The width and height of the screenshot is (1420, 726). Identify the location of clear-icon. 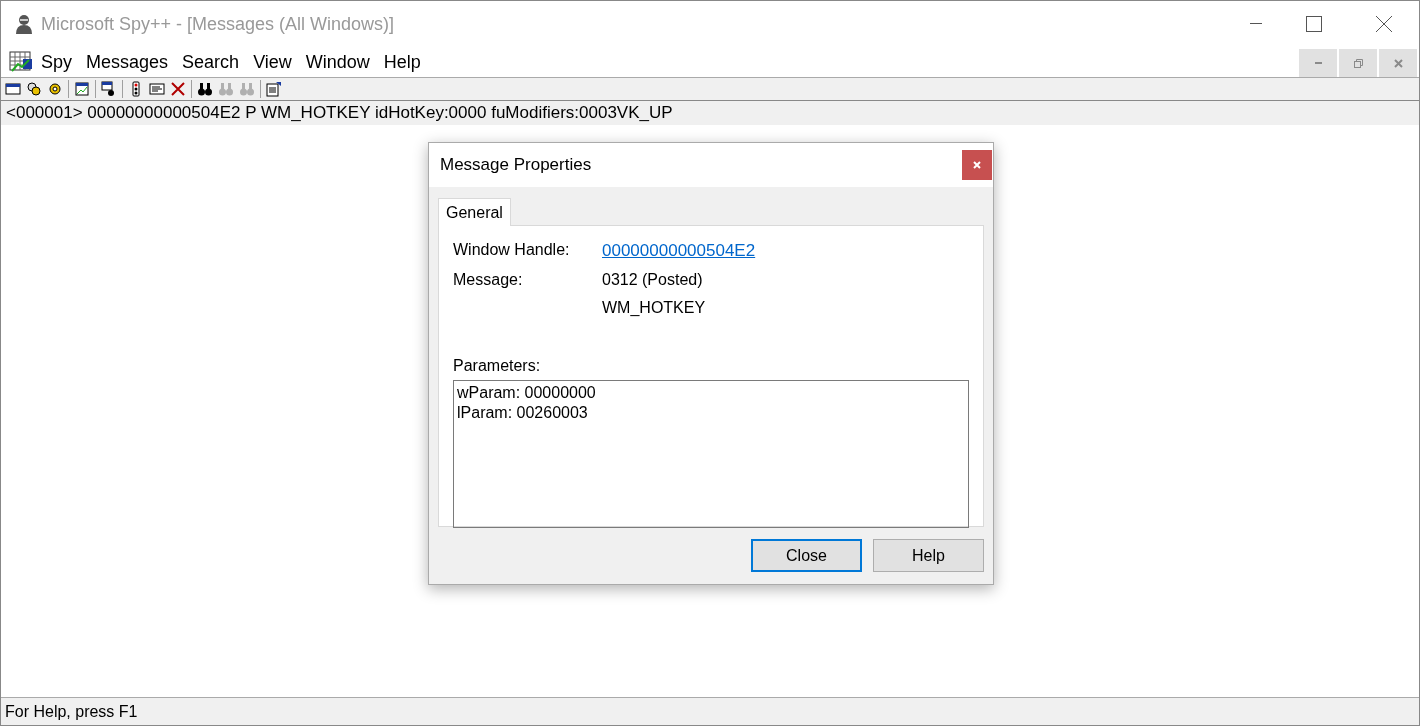
(178, 89).